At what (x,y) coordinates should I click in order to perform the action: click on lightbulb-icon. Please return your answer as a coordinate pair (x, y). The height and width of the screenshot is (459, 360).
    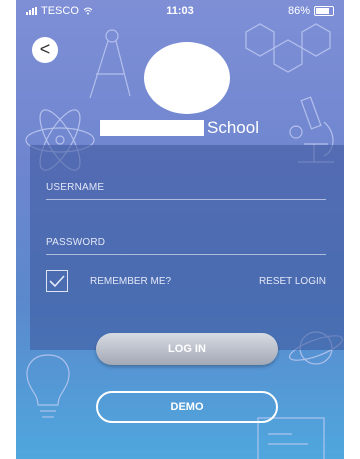
    Looking at the image, I should click on (48, 386).